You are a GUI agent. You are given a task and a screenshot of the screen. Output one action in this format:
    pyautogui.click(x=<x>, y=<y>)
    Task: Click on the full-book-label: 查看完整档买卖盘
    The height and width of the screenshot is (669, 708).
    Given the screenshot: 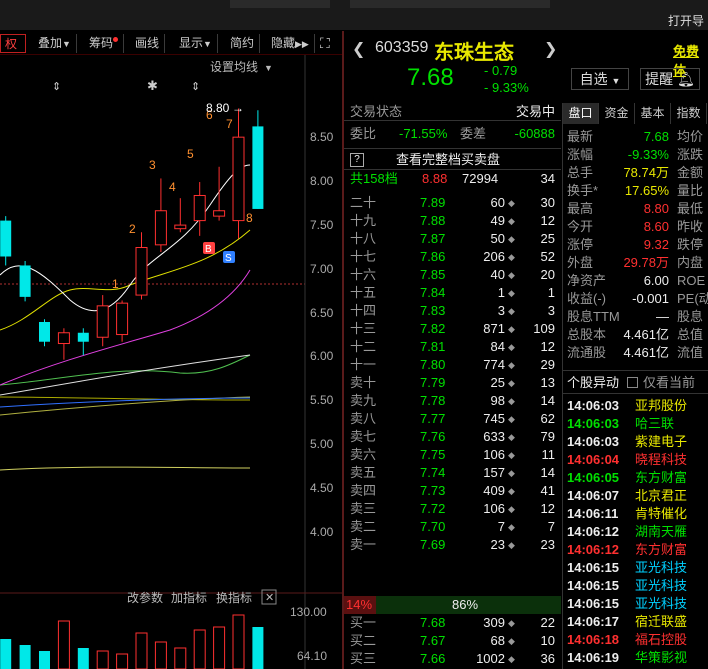 What is the action you would take?
    pyautogui.click(x=448, y=159)
    